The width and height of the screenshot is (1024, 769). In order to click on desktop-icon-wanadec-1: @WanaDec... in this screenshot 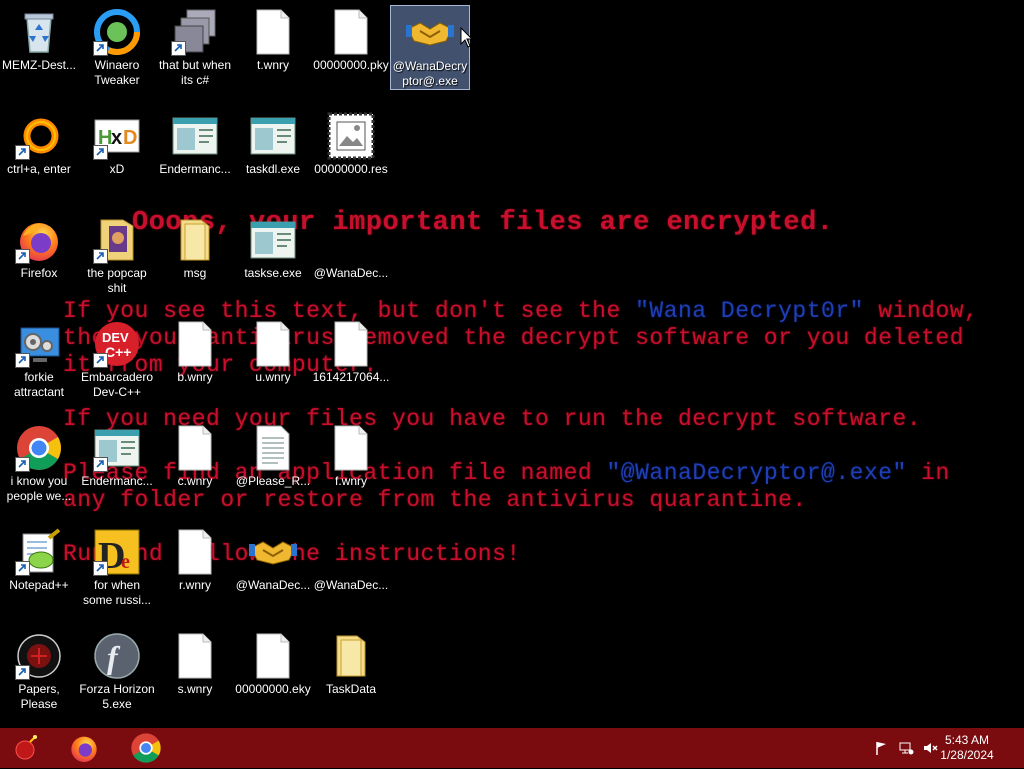, I will do `click(351, 244)`.